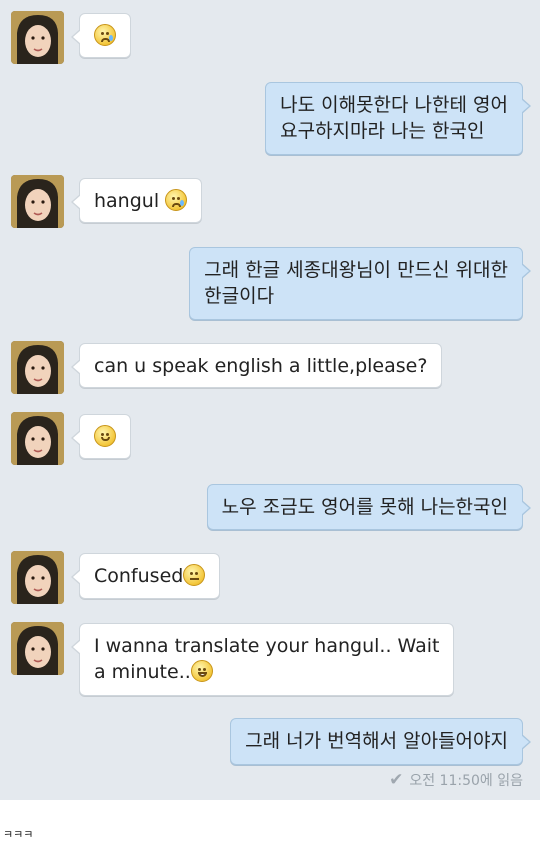 This screenshot has height=864, width=540. I want to click on message-bubble-outgoing: 노우 조금도 영어를 못해 나는한국인, so click(369, 507).